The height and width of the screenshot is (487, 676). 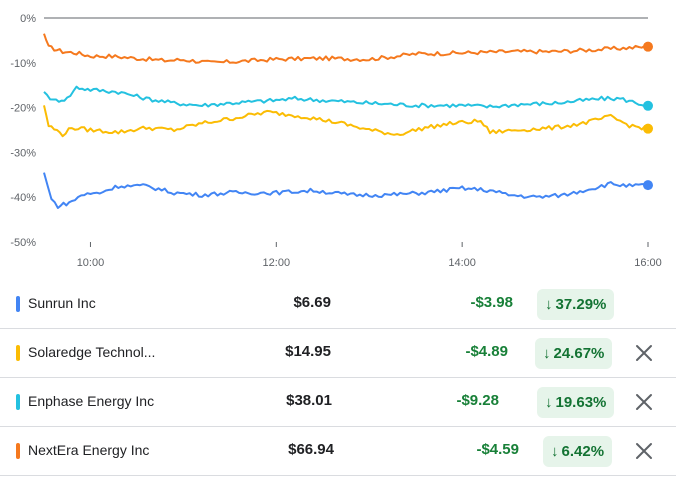 What do you see at coordinates (311, 449) in the screenshot?
I see `price-value: $66.94` at bounding box center [311, 449].